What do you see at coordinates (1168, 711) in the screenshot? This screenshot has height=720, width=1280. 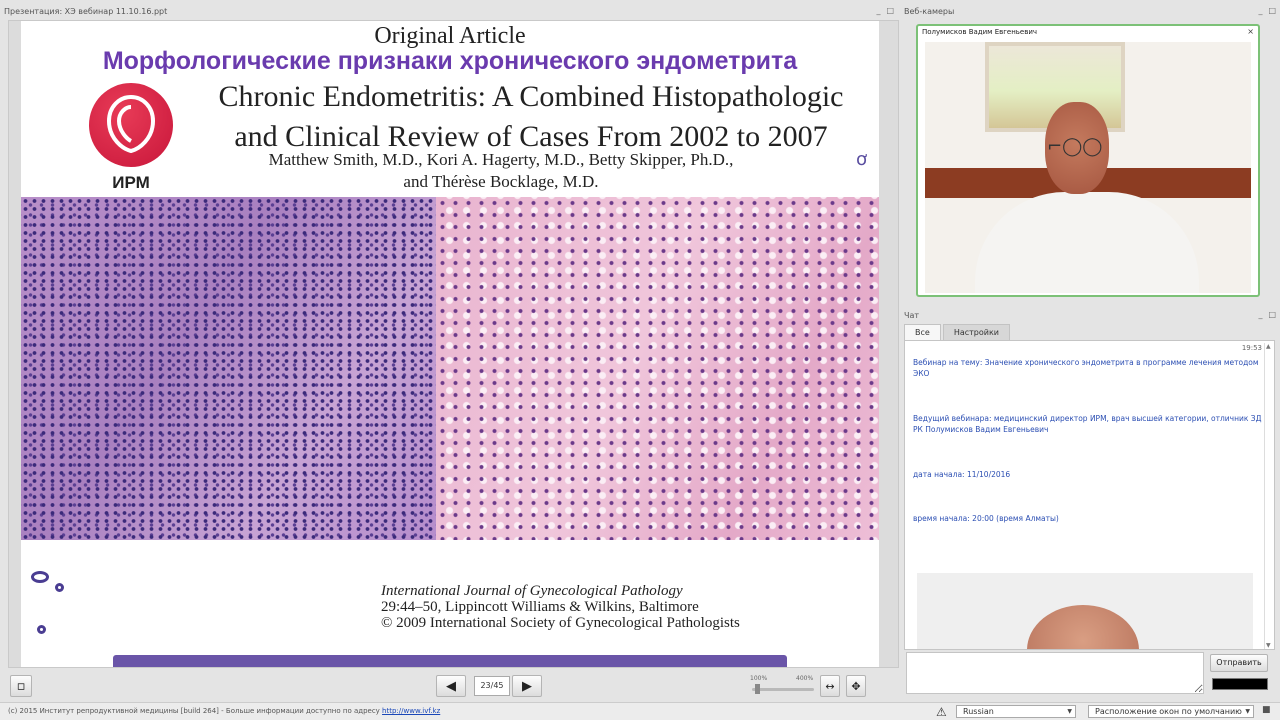 I see `layout-value: Расположение окон по умолчанию` at bounding box center [1168, 711].